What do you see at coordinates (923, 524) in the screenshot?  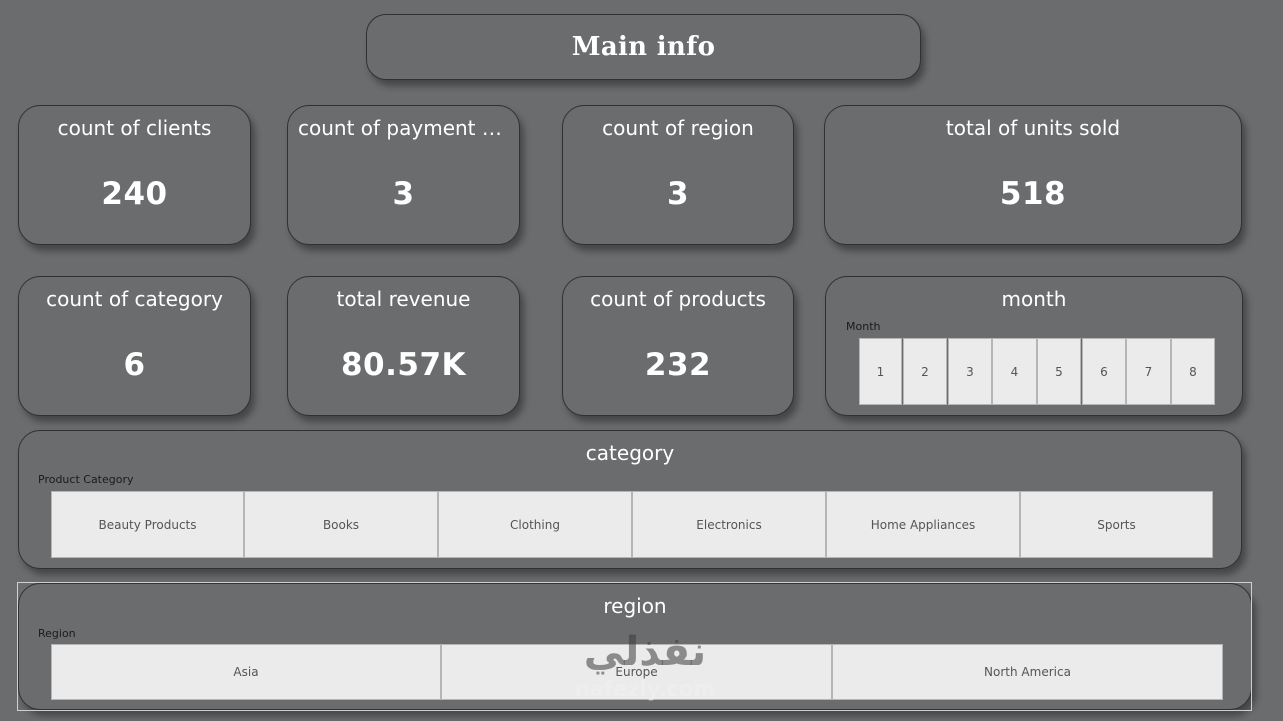 I see `category-option-home-appliances: Home Appliances` at bounding box center [923, 524].